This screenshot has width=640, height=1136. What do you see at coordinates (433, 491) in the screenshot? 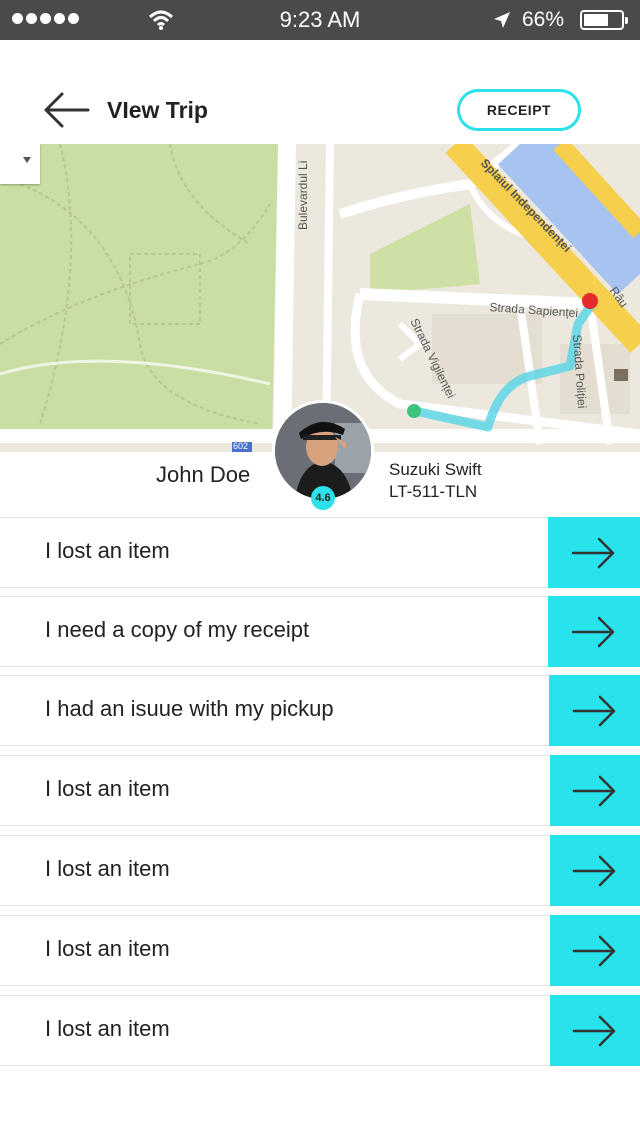
I see `car-plate: LT-511-TLN` at bounding box center [433, 491].